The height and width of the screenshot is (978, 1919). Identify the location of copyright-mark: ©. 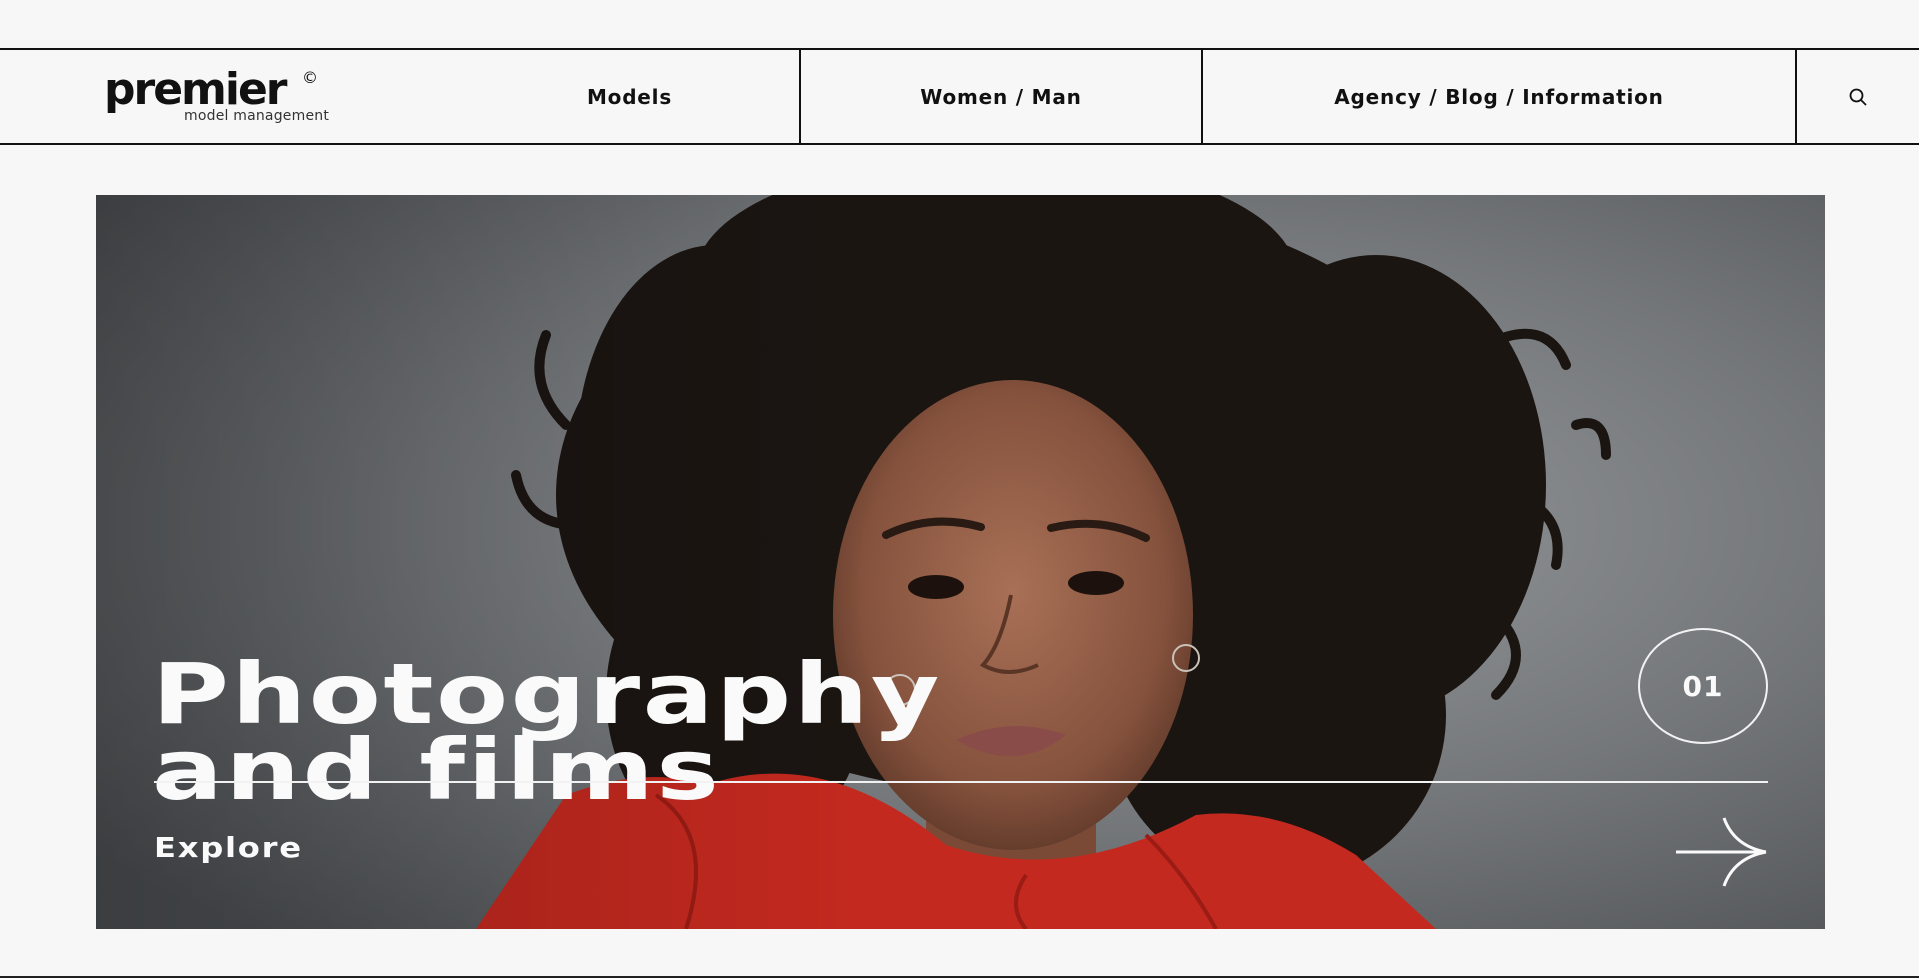
(310, 77).